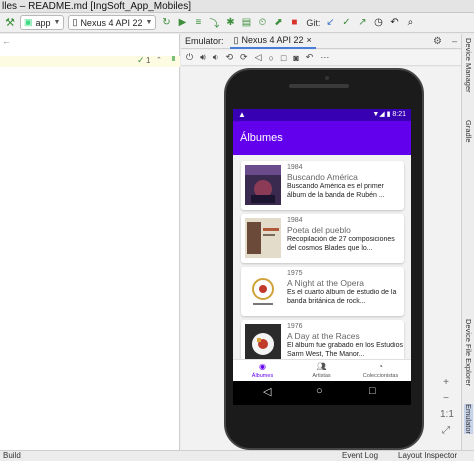 Image resolution: width=474 pixels, height=461 pixels. I want to click on volume-down-icon: 🔉︎, so click(216, 57).